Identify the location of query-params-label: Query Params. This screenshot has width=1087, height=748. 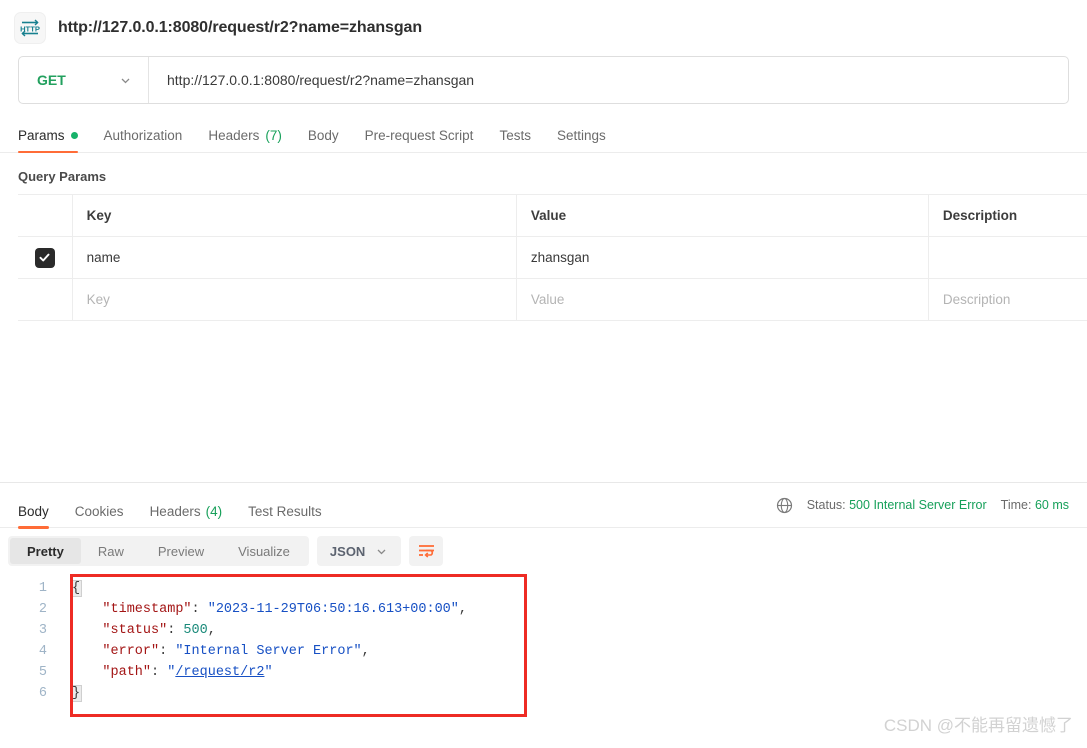
(62, 176).